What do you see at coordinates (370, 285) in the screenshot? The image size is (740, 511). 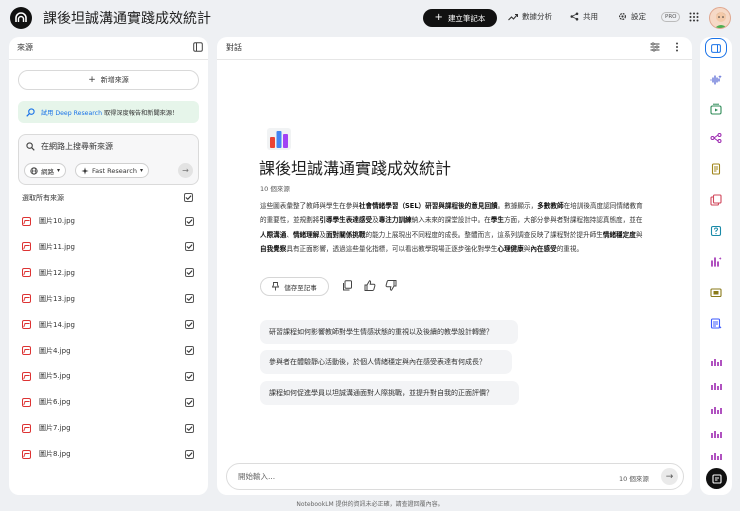 I see `thumbs-up-icon` at bounding box center [370, 285].